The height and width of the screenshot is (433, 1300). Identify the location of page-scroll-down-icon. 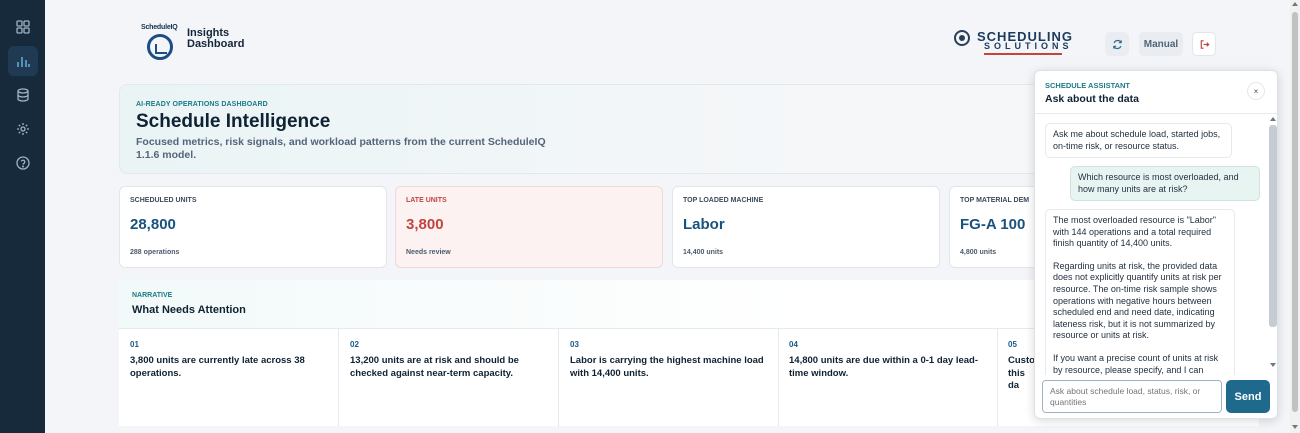
(1295, 427).